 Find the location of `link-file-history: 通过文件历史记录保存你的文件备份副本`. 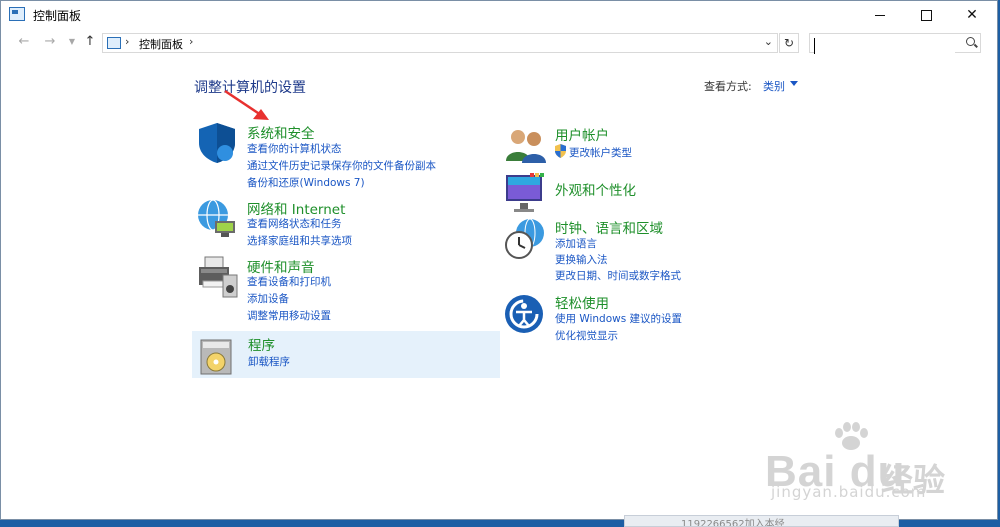

link-file-history: 通过文件历史记录保存你的文件备份副本 is located at coordinates (341, 165).